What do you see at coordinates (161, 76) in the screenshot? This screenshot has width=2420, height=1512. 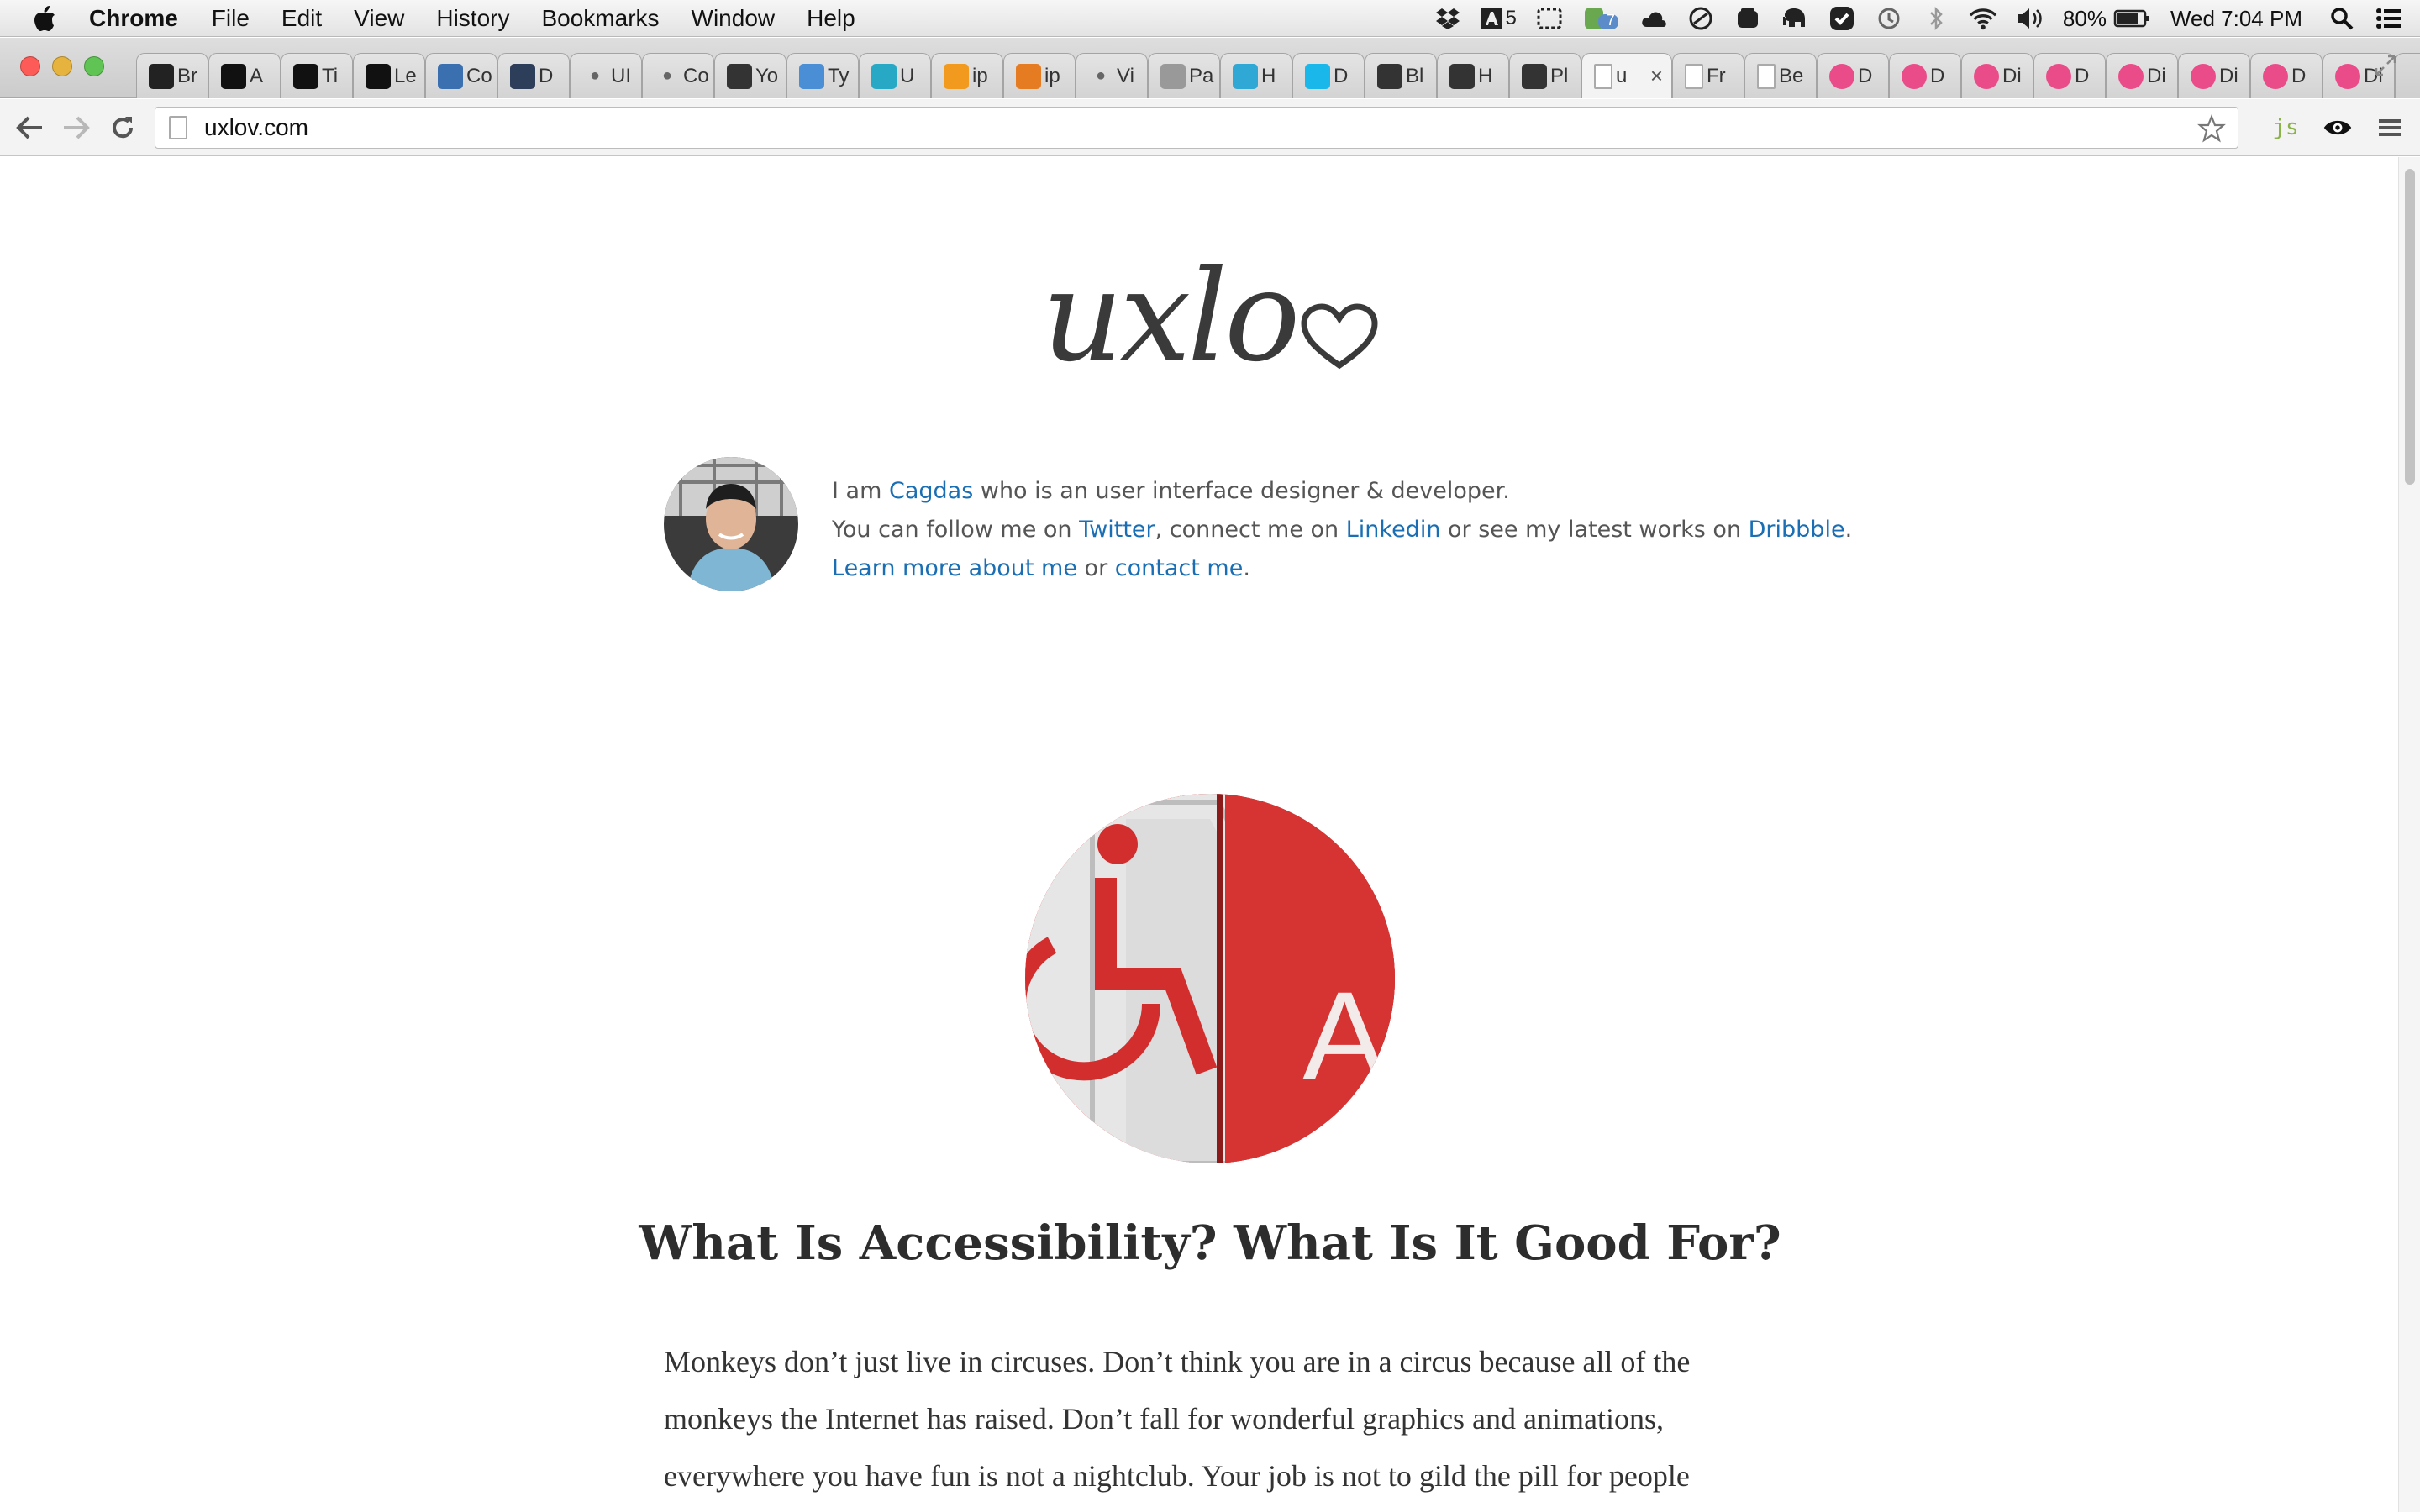 I see `github-icon` at bounding box center [161, 76].